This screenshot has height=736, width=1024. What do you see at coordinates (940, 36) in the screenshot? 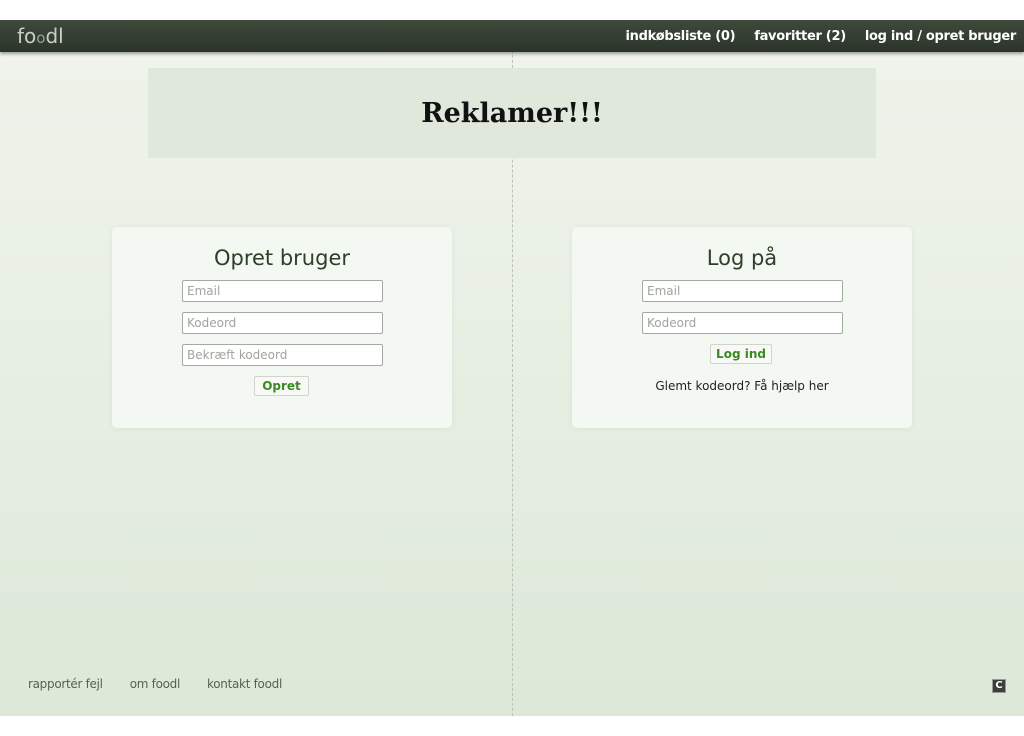
I see `nav-login-signup: log ind / opret bruger` at bounding box center [940, 36].